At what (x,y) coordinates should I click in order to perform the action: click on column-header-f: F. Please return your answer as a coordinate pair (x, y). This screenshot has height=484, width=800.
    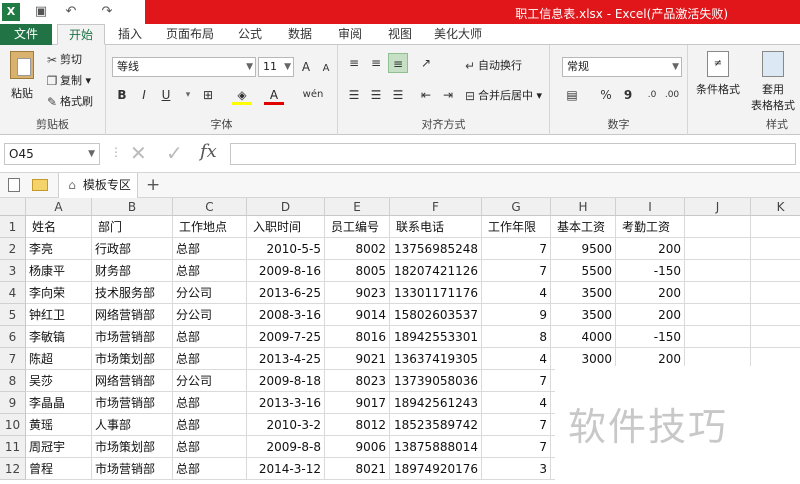
    Looking at the image, I should click on (436, 207).